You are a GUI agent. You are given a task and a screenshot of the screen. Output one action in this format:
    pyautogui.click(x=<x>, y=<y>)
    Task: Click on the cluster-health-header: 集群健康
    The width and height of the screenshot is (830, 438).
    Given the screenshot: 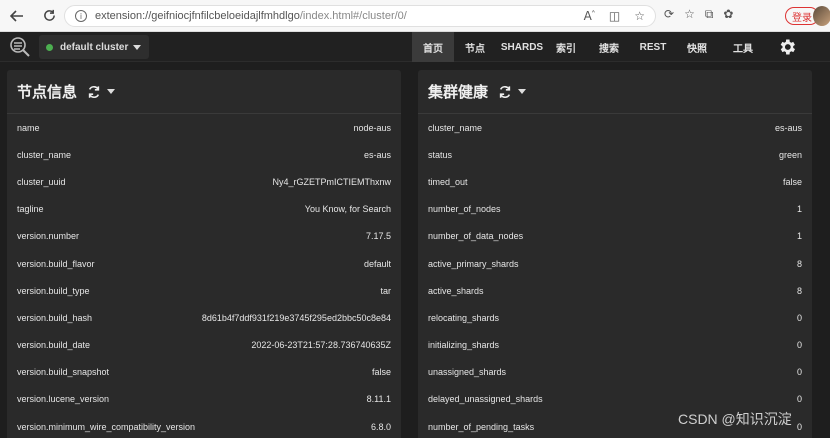 What is the action you would take?
    pyautogui.click(x=615, y=92)
    